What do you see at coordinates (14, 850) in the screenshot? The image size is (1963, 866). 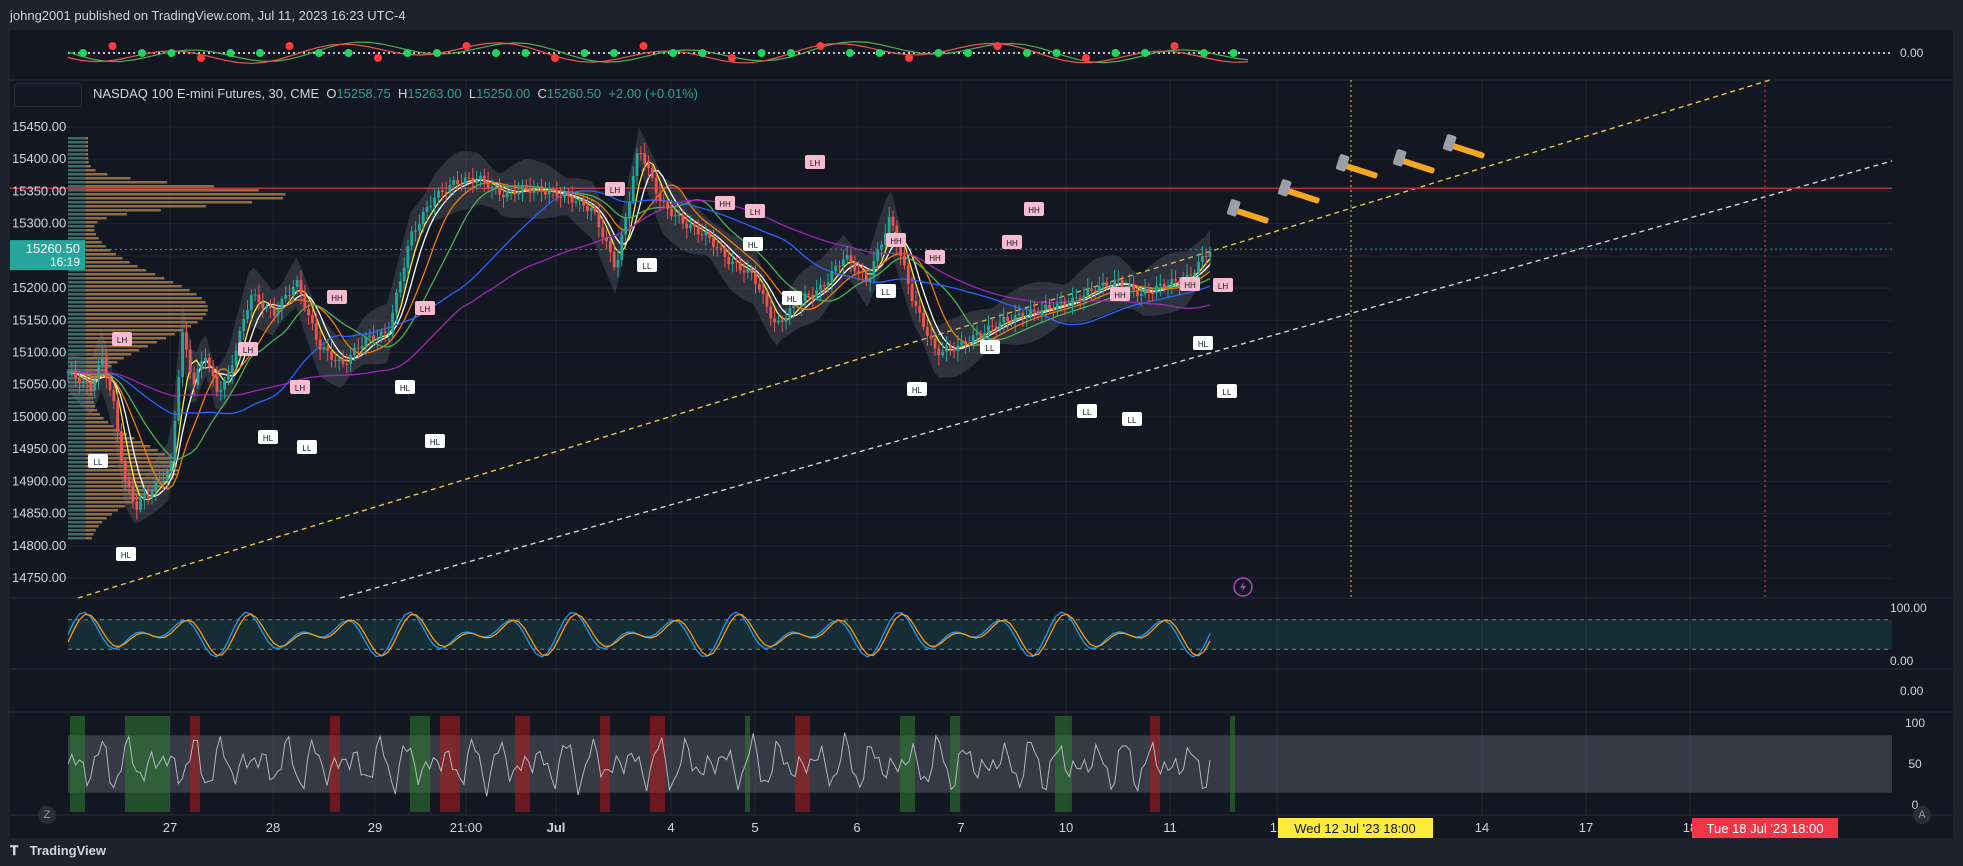 I see `tv-logo-icon: 𝐓` at bounding box center [14, 850].